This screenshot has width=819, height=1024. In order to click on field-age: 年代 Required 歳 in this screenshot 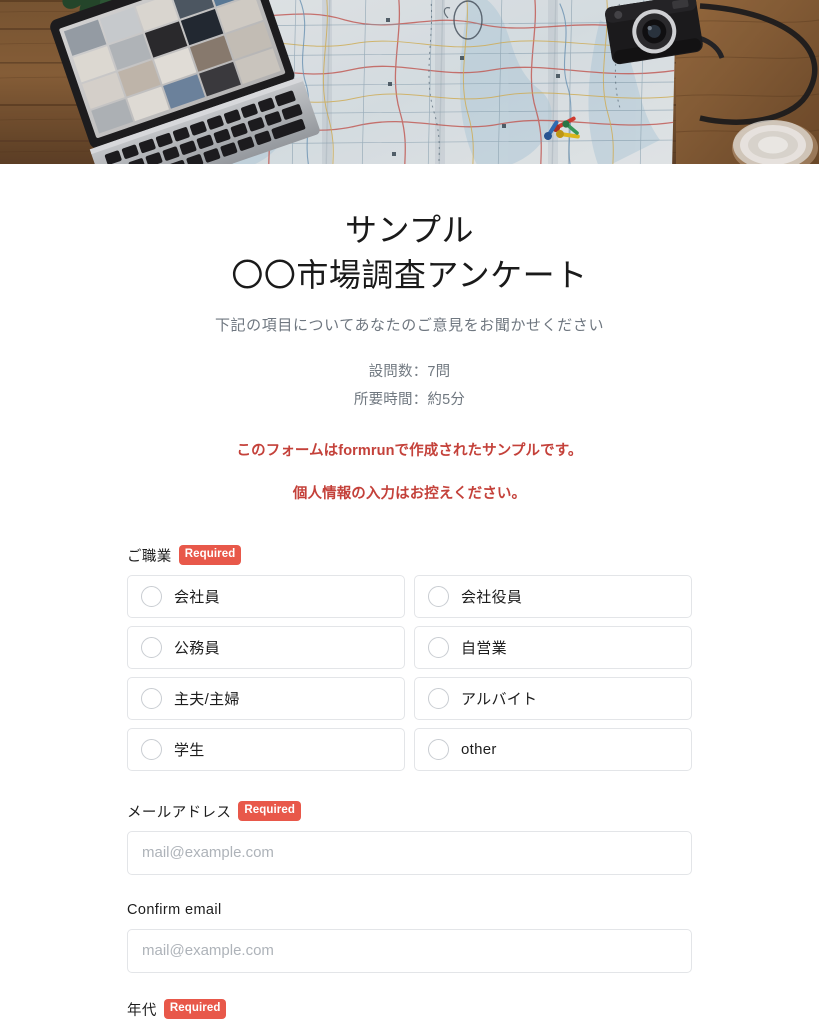, I will do `click(409, 1011)`.